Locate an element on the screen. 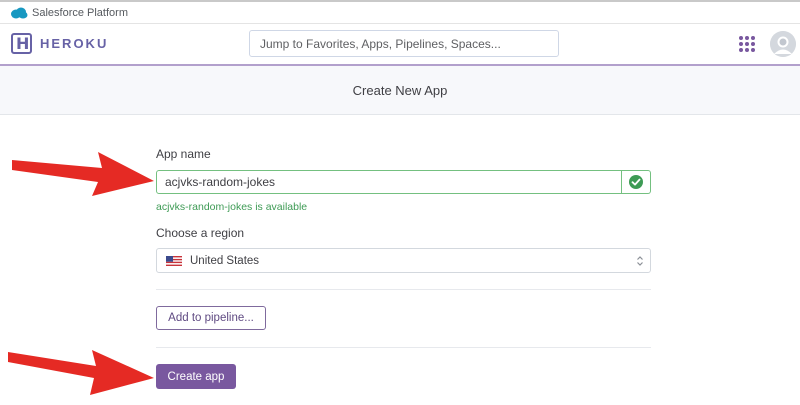 This screenshot has height=405, width=800. availability-suffix: is available is located at coordinates (280, 207).